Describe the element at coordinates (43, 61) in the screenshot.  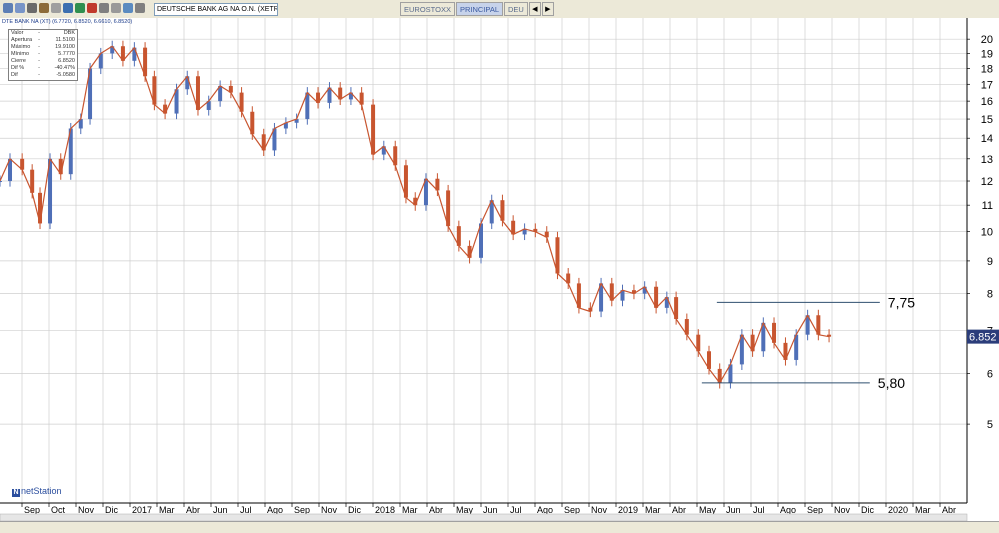
I see `info-row: Cierre - 6.8520` at that location.